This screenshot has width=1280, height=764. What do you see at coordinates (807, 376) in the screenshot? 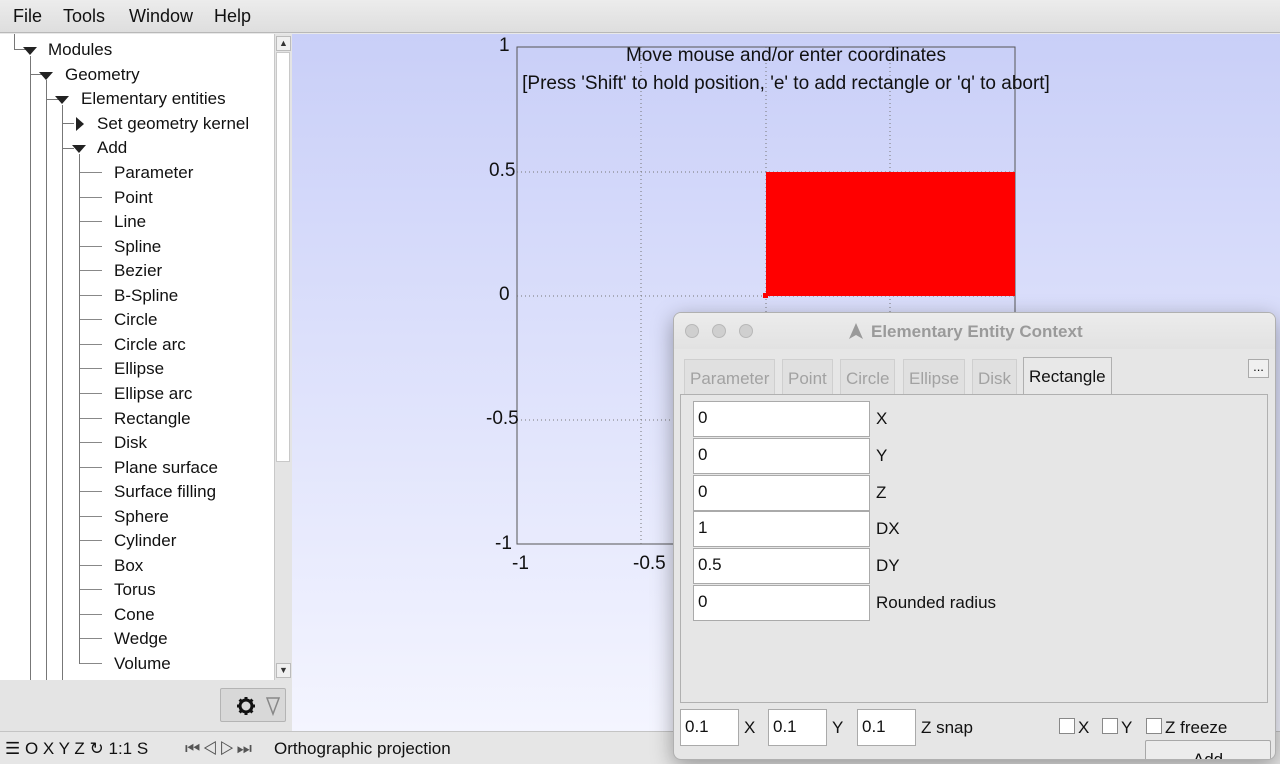
I see `tab-point: Point` at bounding box center [807, 376].